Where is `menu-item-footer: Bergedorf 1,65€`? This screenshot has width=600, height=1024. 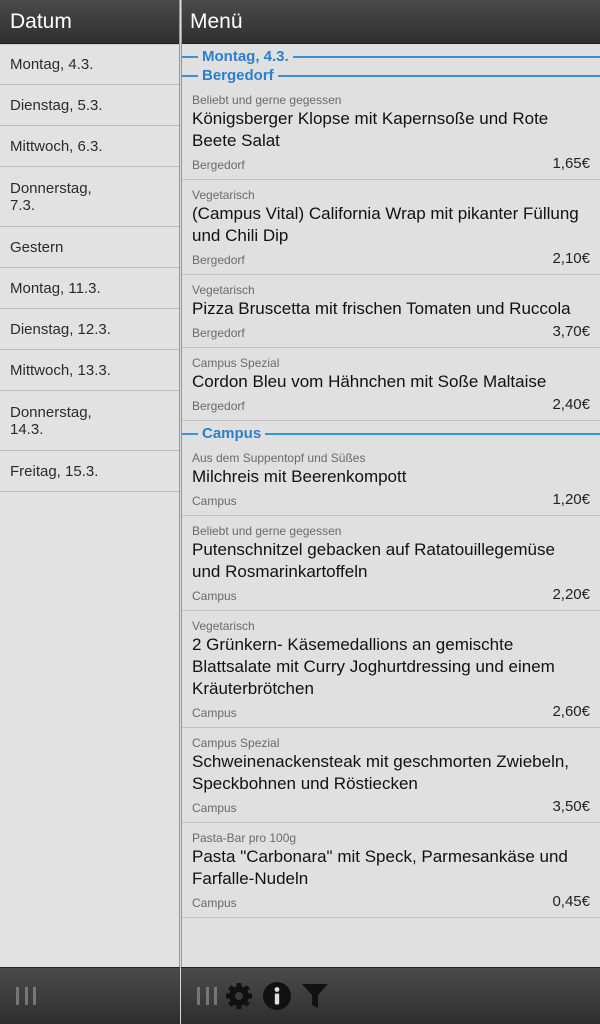
menu-item-footer: Bergedorf 1,65€ is located at coordinates (391, 162).